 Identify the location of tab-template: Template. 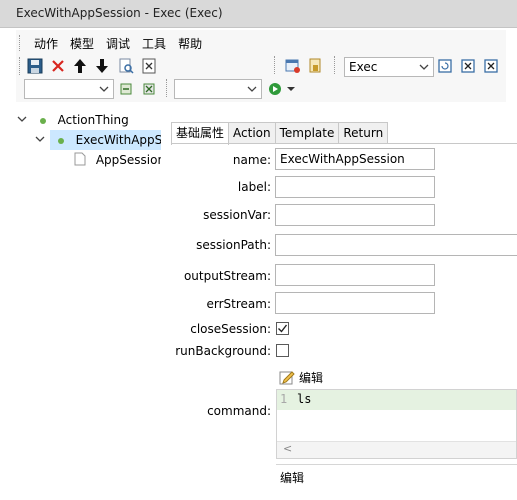
(307, 133).